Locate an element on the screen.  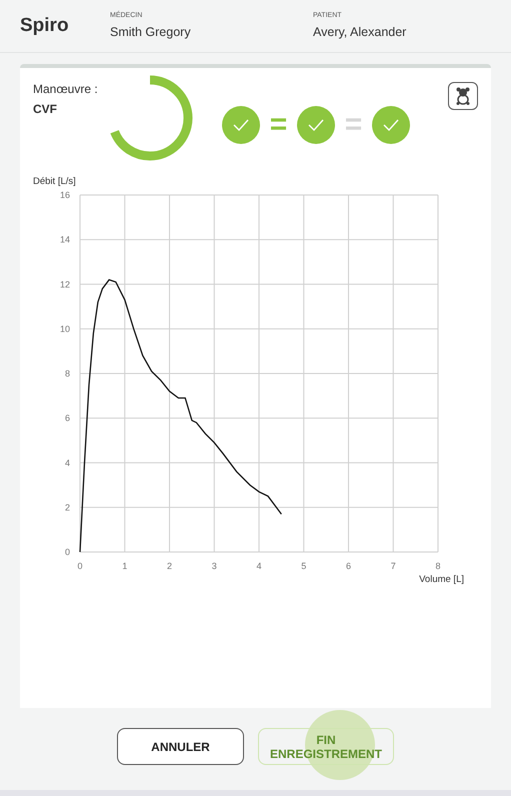
manoeuvre-value: CVF is located at coordinates (45, 109).